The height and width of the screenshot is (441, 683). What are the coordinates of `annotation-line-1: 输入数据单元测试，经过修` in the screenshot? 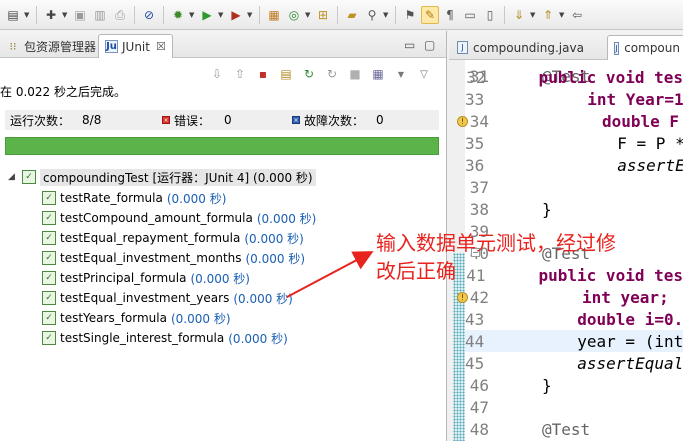 It's located at (496, 243).